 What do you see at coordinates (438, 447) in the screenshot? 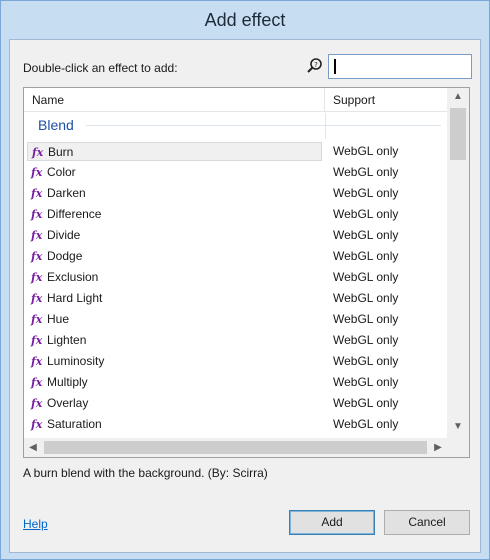
I see `scroll-right-icon: ▶` at bounding box center [438, 447].